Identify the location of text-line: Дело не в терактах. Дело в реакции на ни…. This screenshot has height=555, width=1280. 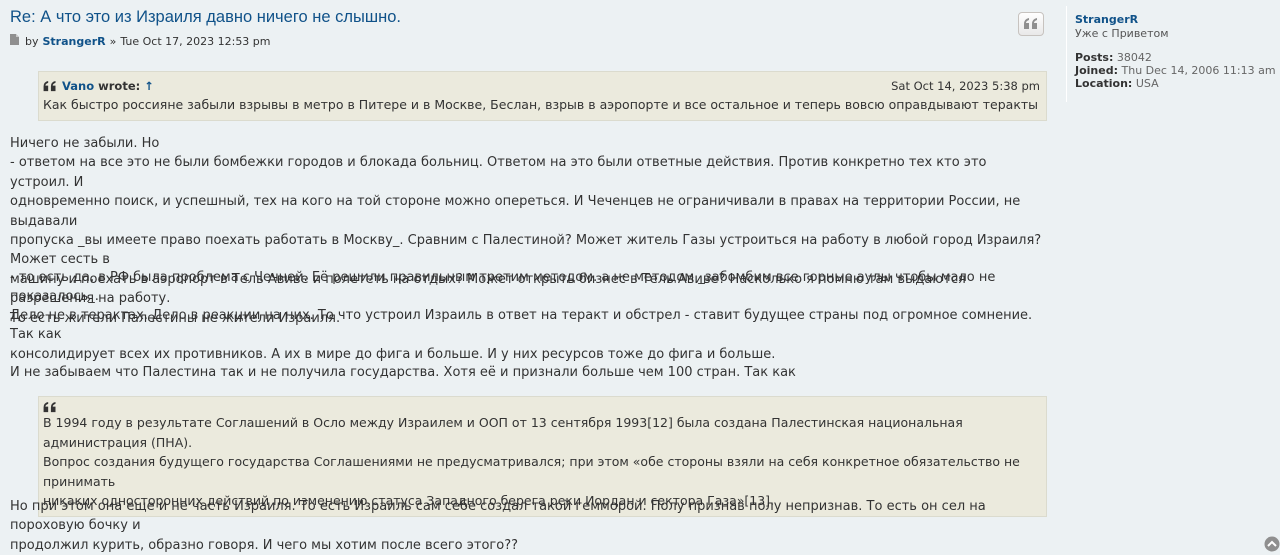
(521, 325).